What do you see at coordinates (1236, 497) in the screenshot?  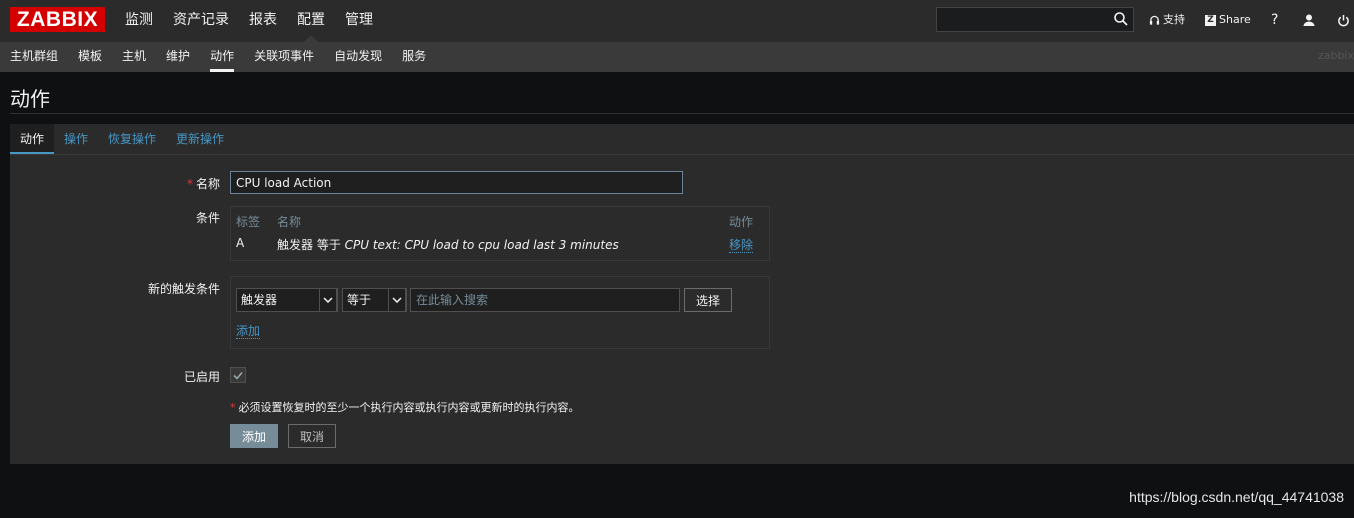 I see `watermark-text: https://blog.csdn.net/qq_44741038` at bounding box center [1236, 497].